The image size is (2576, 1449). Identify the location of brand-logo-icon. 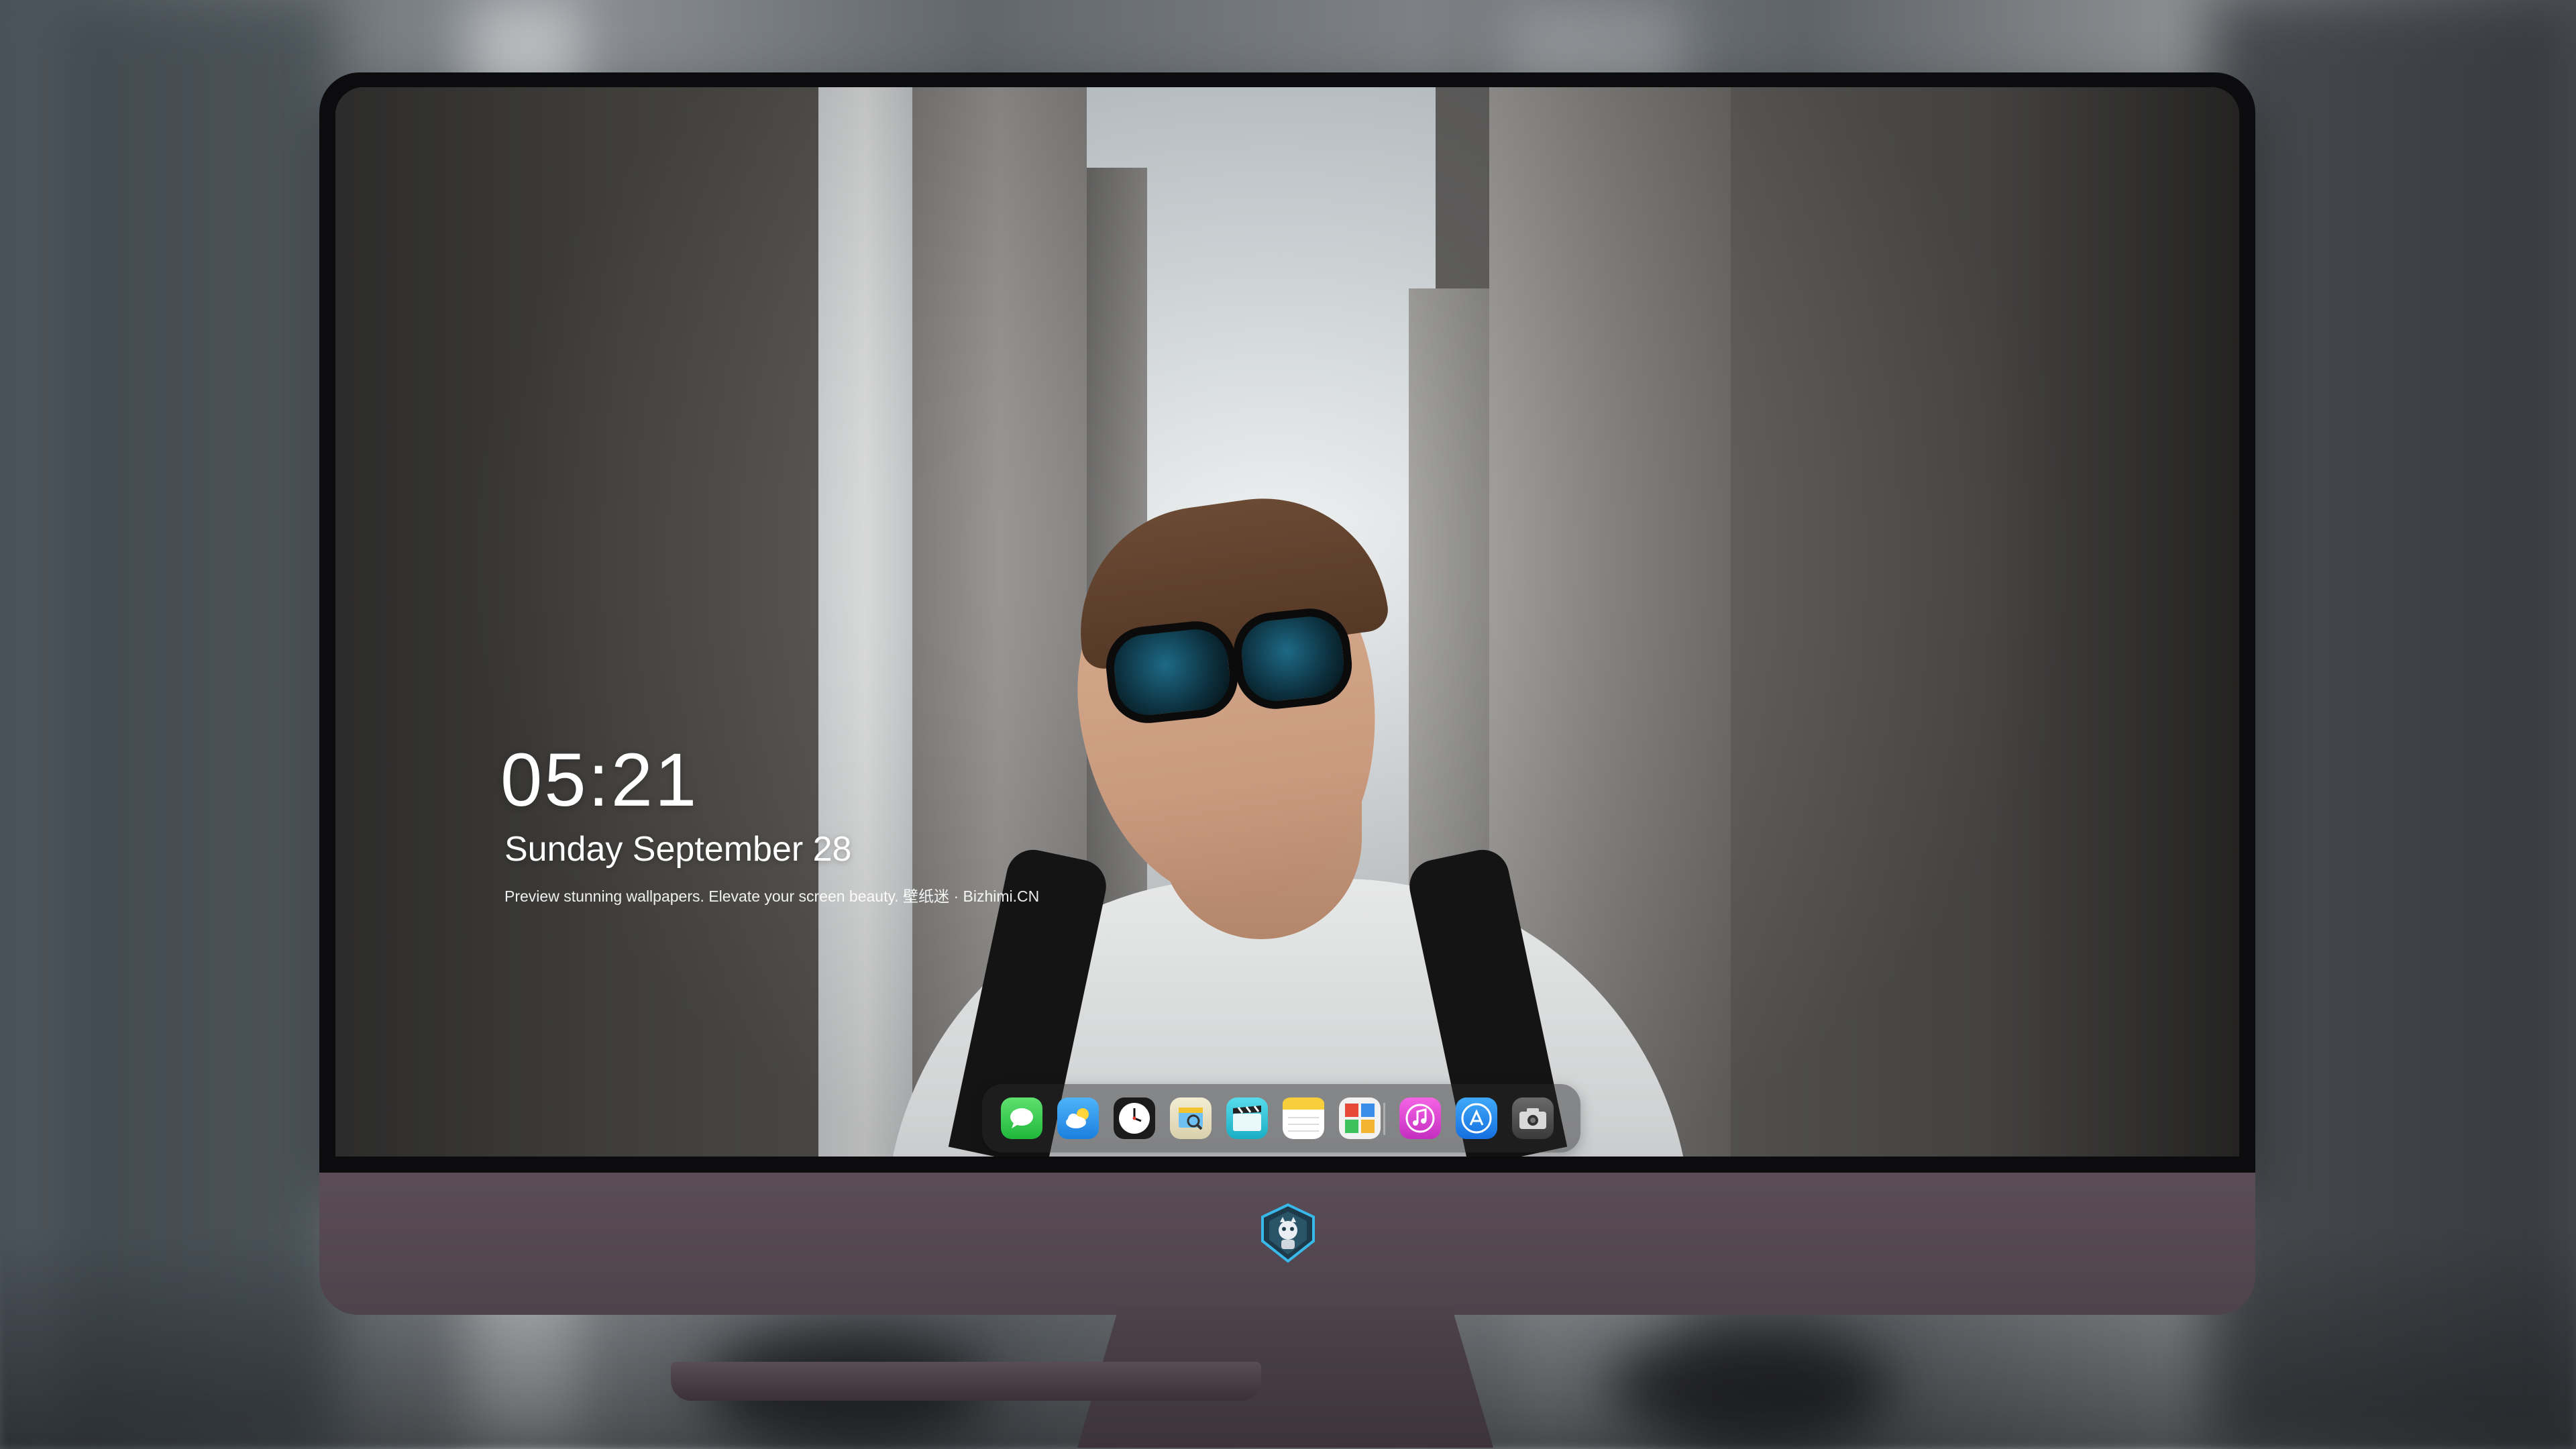
(1288, 1233).